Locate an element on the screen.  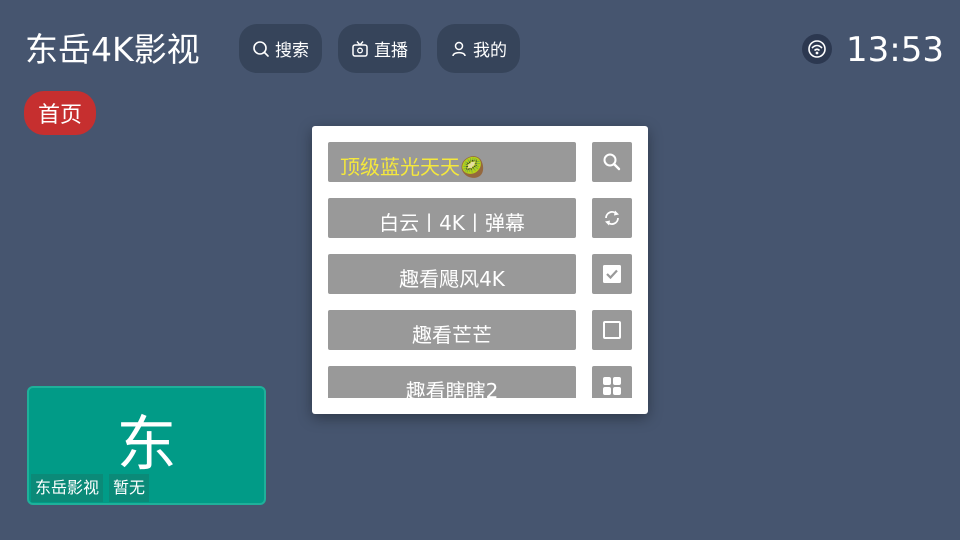
card-glyph: 东 is located at coordinates (146, 445).